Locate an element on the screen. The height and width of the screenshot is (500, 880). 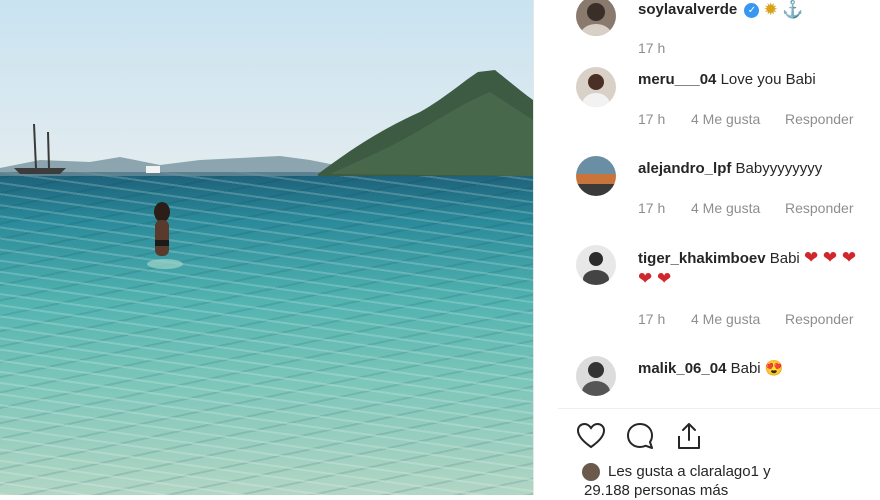
comment-row: tiger_khakimboev Babi ❤ ❤ ❤ is located at coordinates (747, 258).